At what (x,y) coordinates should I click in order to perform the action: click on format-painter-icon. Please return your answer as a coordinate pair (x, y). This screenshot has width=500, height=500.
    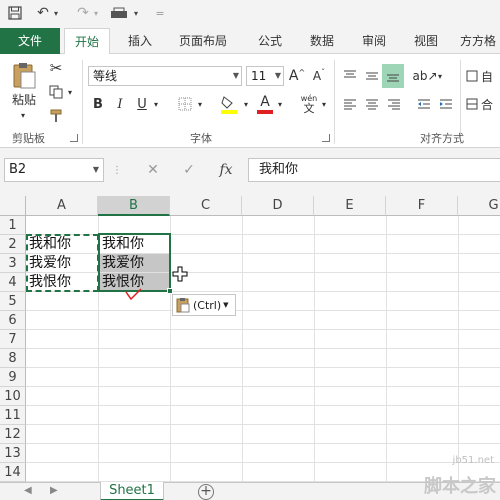
    Looking at the image, I should click on (56, 116).